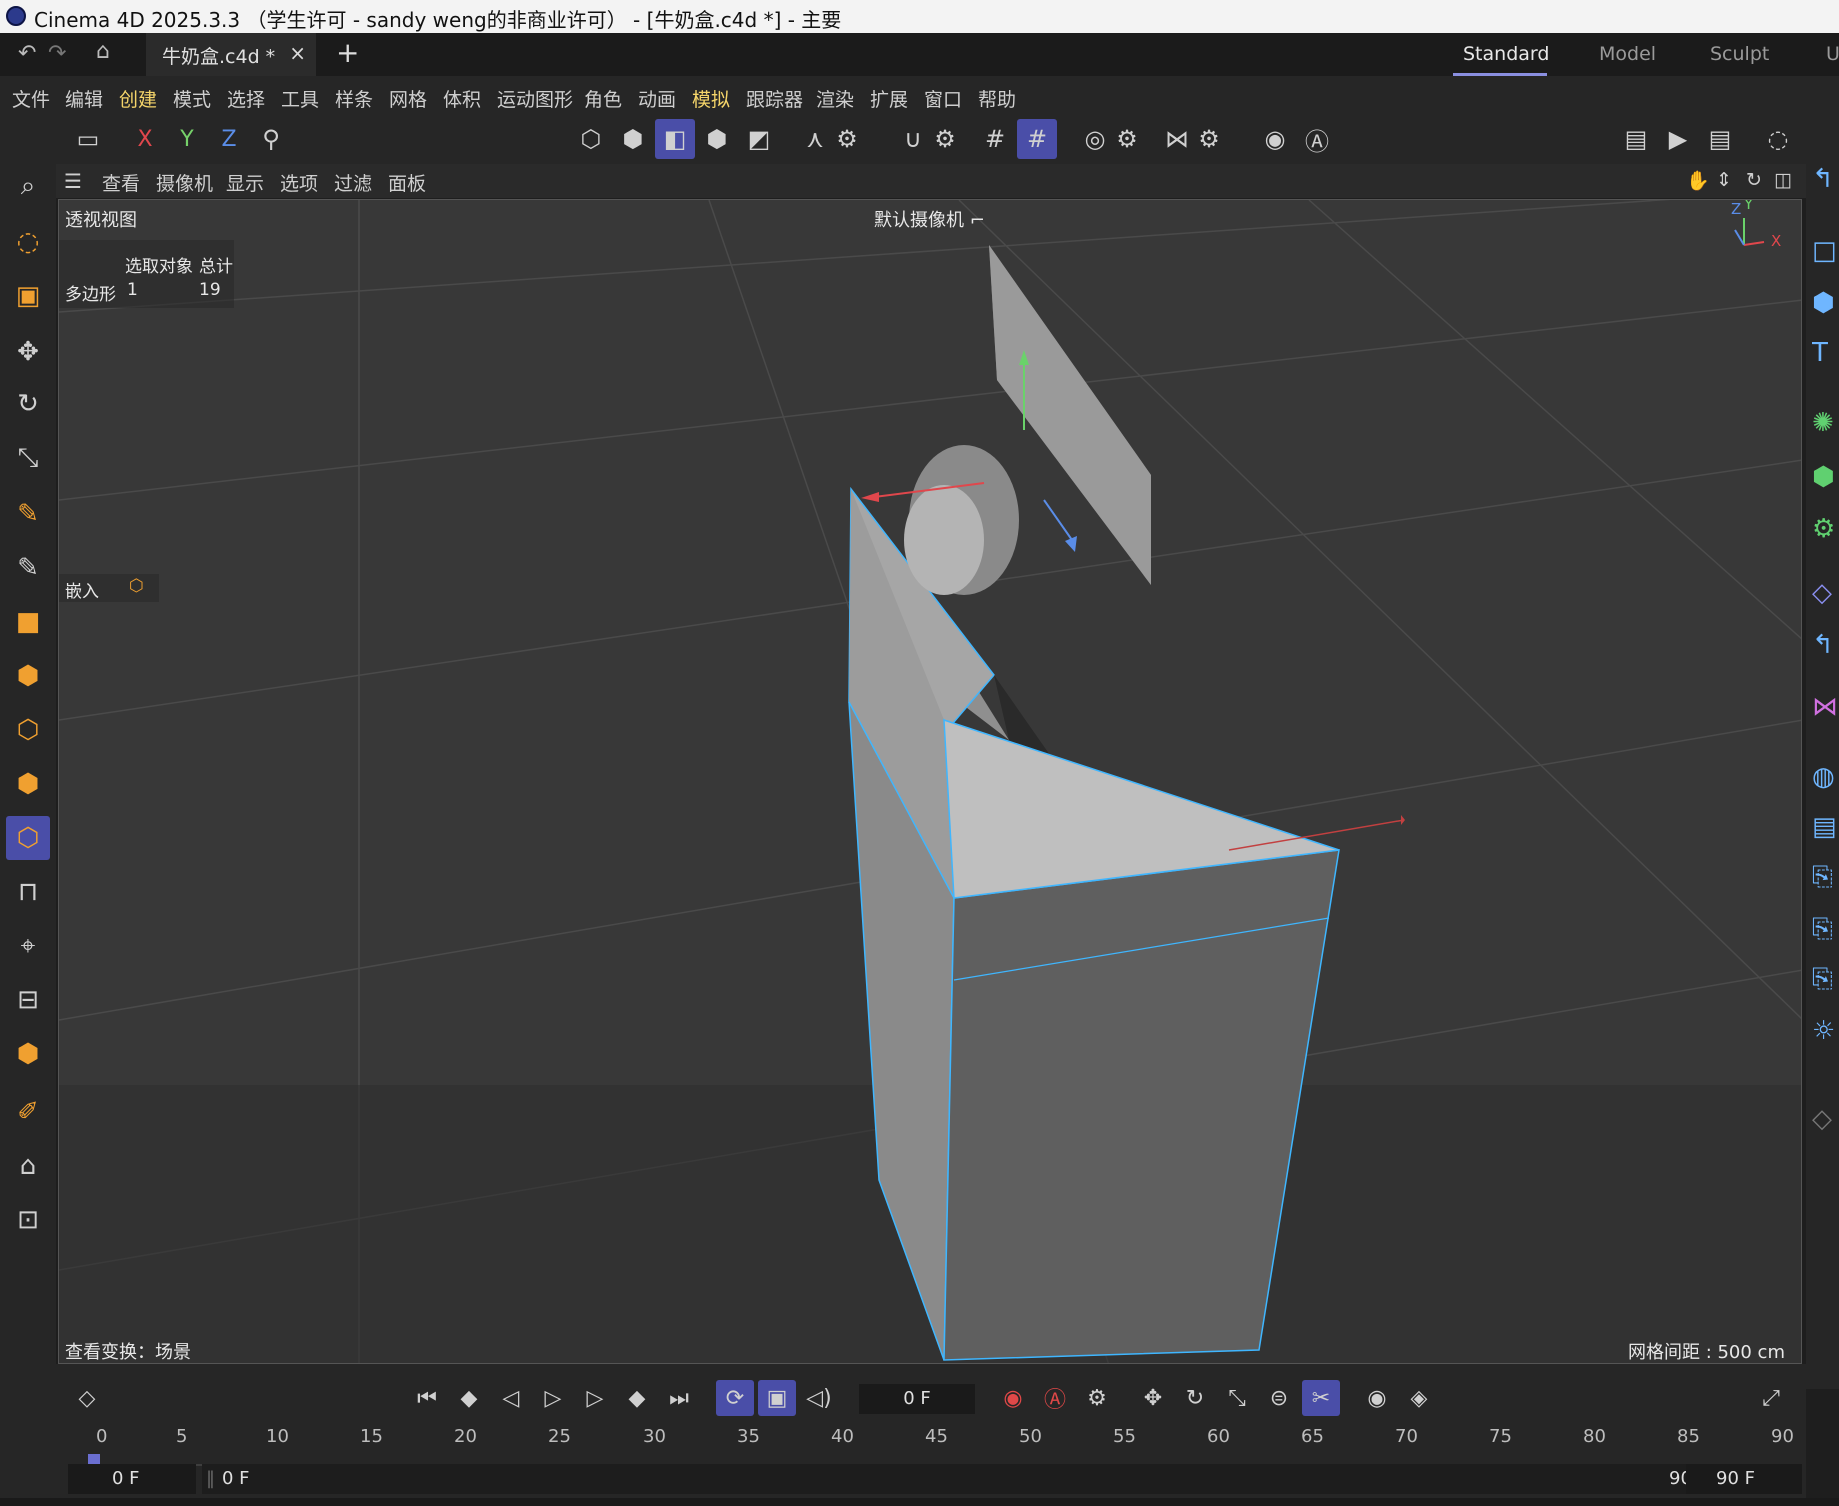 Image resolution: width=1839 pixels, height=1506 pixels. Describe the element at coordinates (28, 1000) in the screenshot. I see `deformer-icon: ⊟` at that location.